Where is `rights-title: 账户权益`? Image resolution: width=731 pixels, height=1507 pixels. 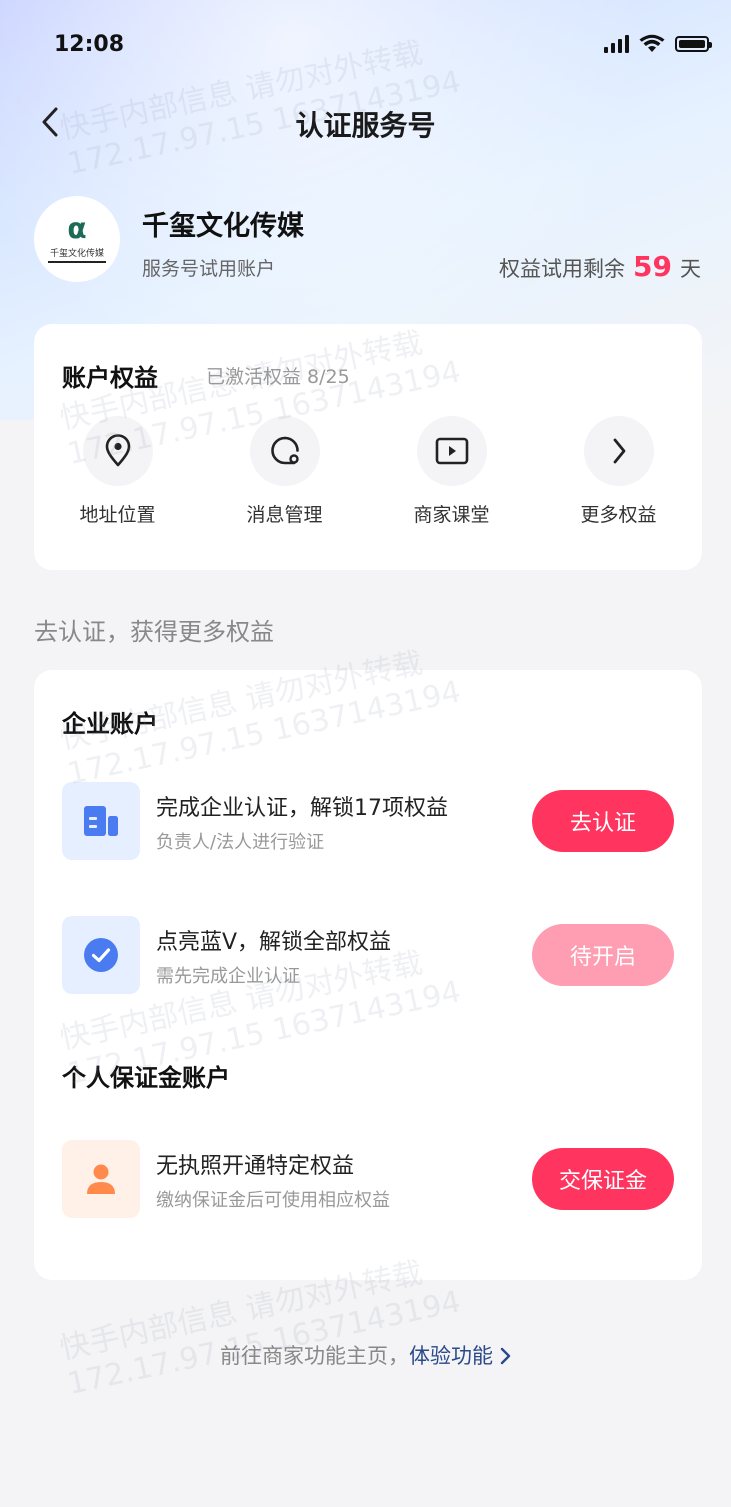
rights-title: 账户权益 is located at coordinates (110, 378).